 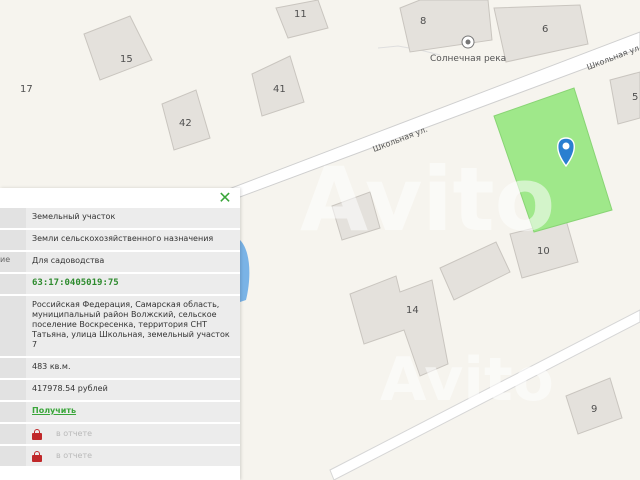 I want to click on info-row-cadastral: 63:17:0405019:75, so click(x=120, y=285).